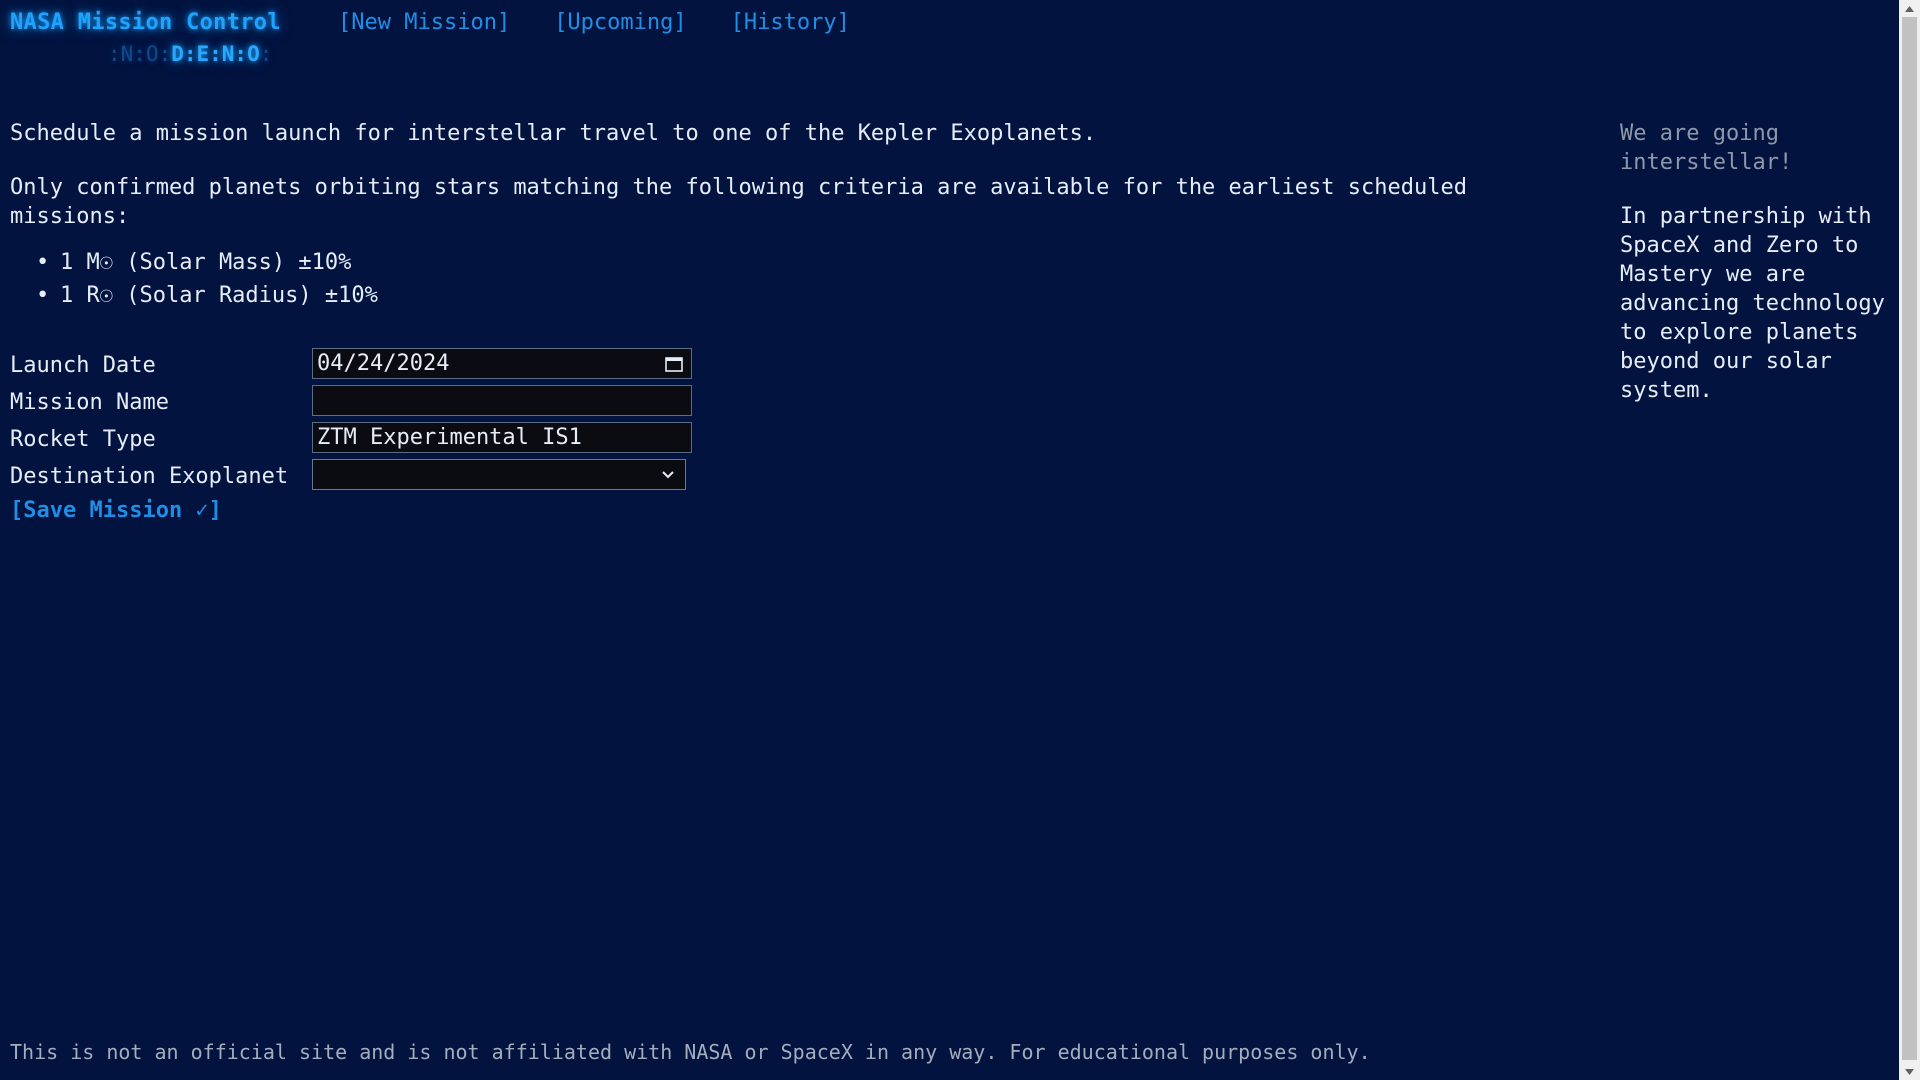  Describe the element at coordinates (502, 400) in the screenshot. I see `mission-name-input` at that location.